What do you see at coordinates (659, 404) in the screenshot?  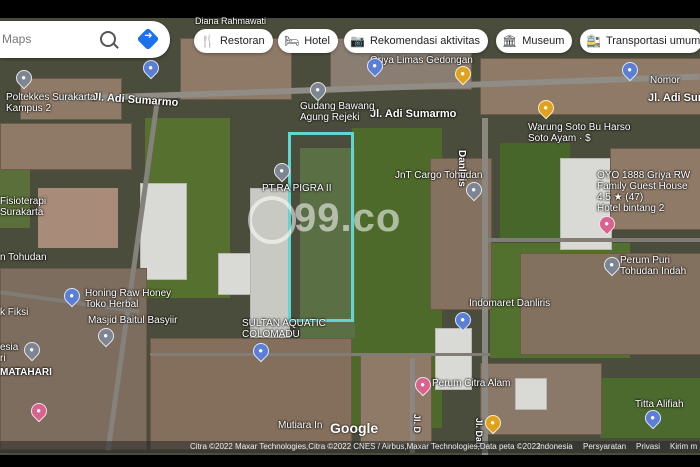 I see `place-label: Titta Alifiah` at bounding box center [659, 404].